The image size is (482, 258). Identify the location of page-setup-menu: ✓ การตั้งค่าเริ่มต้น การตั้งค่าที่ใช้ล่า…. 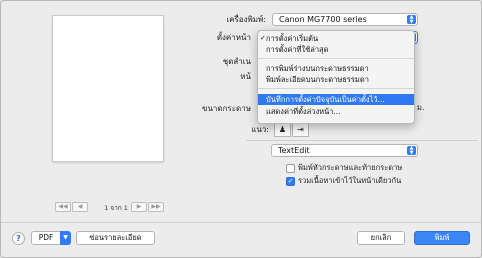
(336, 77).